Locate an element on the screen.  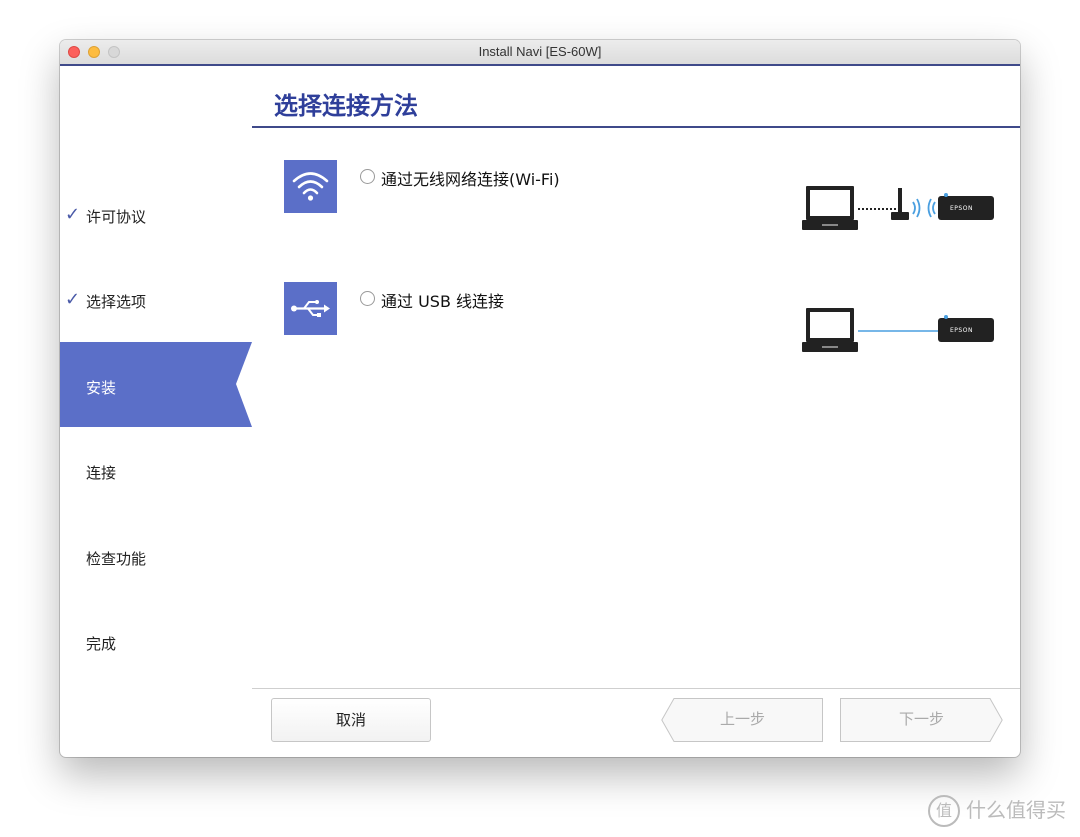
usb-option-label: 通过 USB 线连接 is located at coordinates (442, 300).